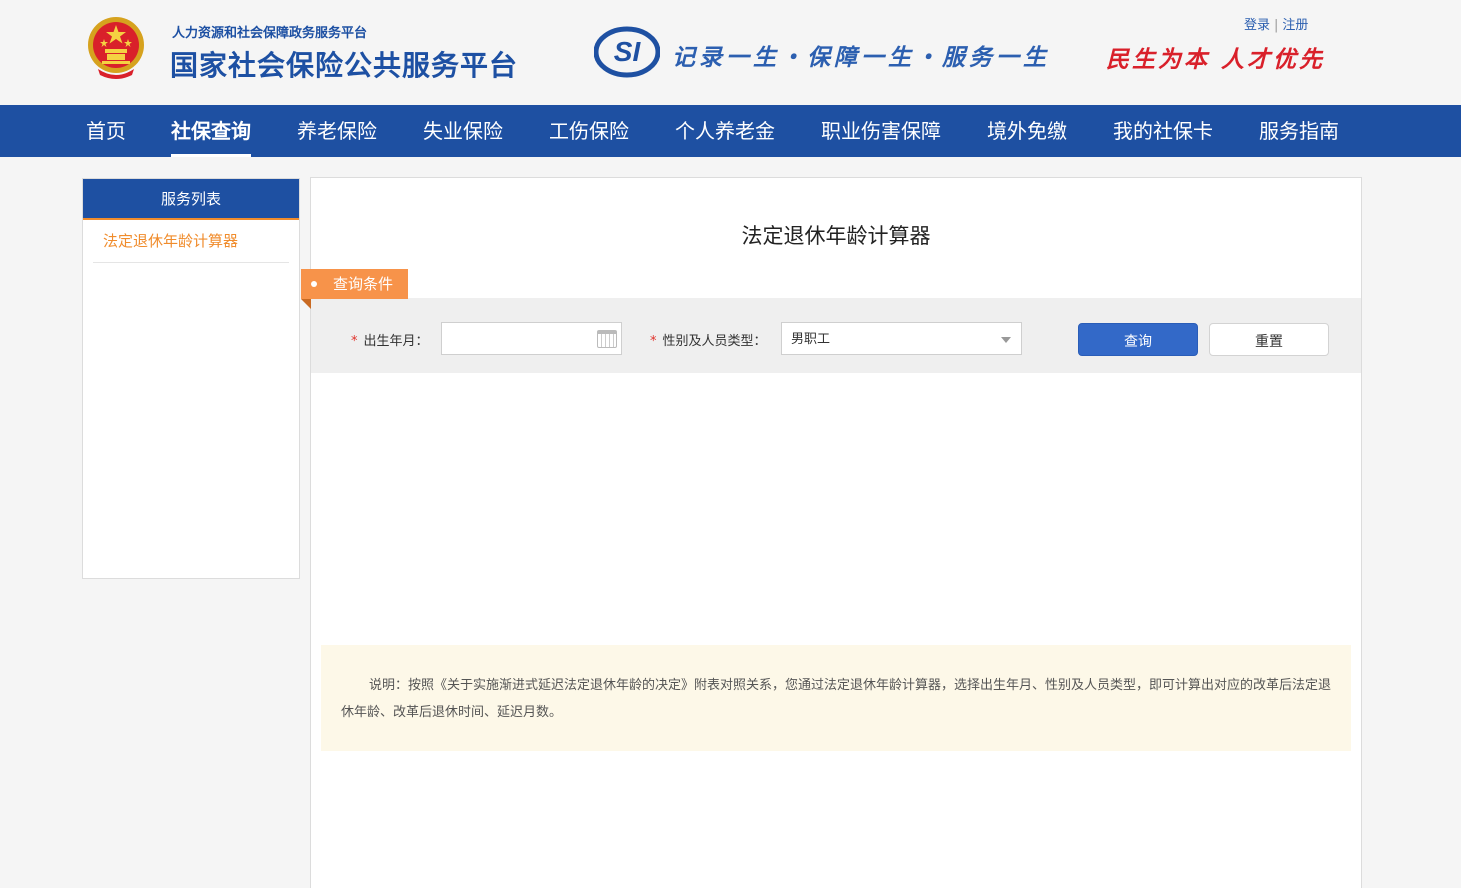  I want to click on service-sidebar: 服务列表 法定退休年龄计算器, so click(191, 378).